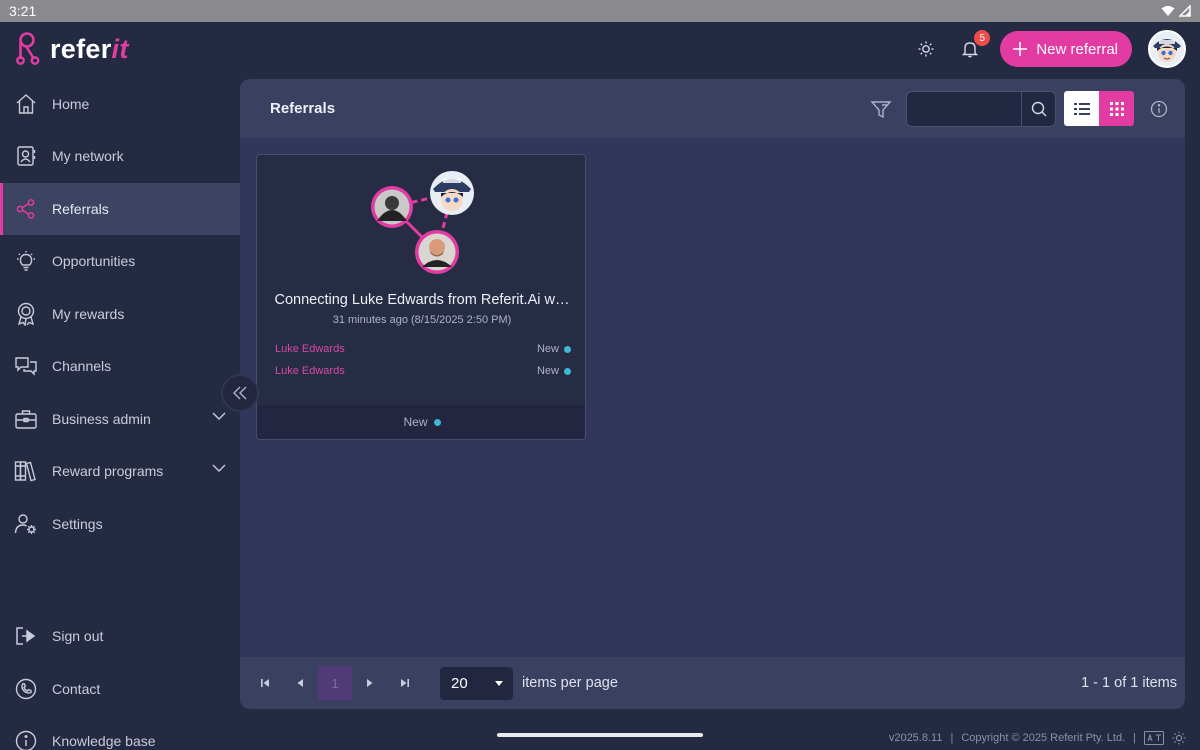 Image resolution: width=1200 pixels, height=750 pixels. What do you see at coordinates (392, 207) in the screenshot?
I see `referrer-avatar` at bounding box center [392, 207].